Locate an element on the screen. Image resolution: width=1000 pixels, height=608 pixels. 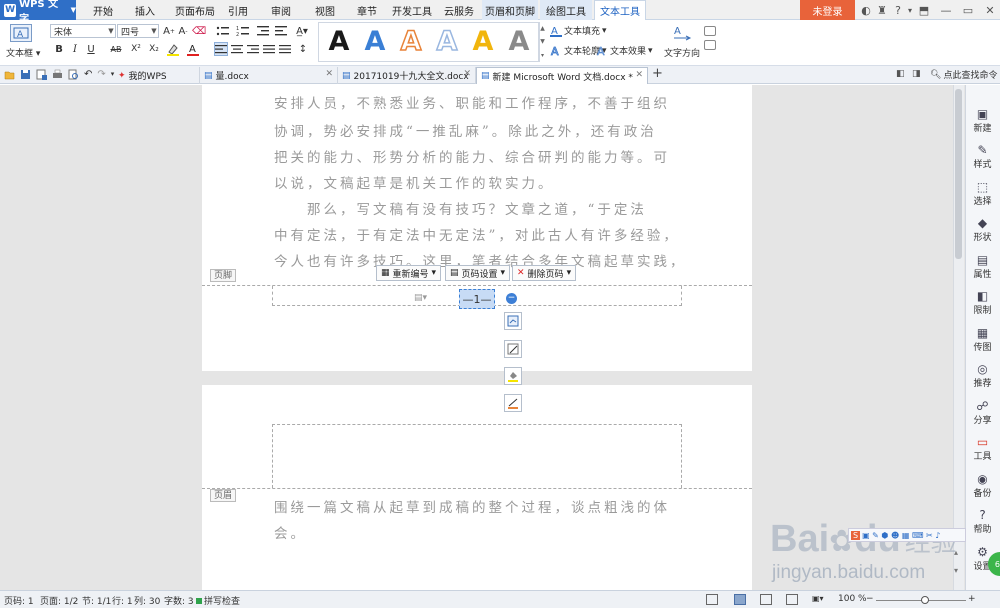
more-icon: ◨ is located at coordinates (916, 74).